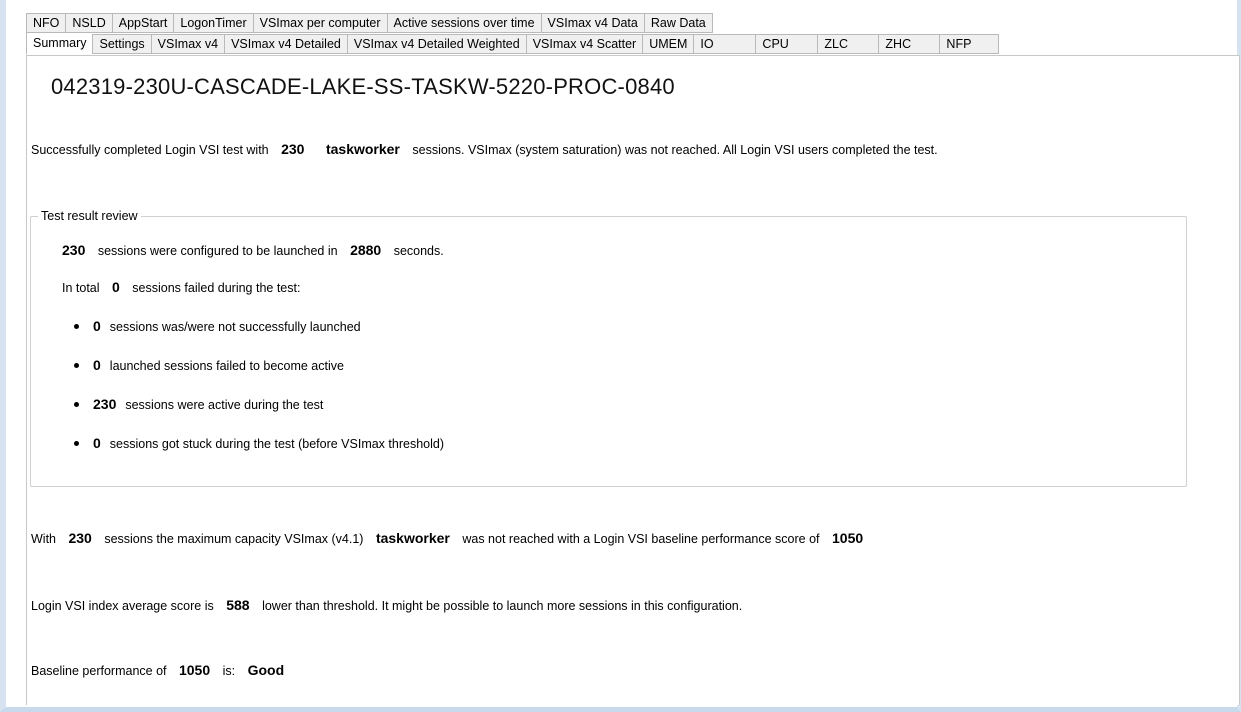 The image size is (1241, 712). I want to click on tab-zlc: ZLC, so click(848, 44).